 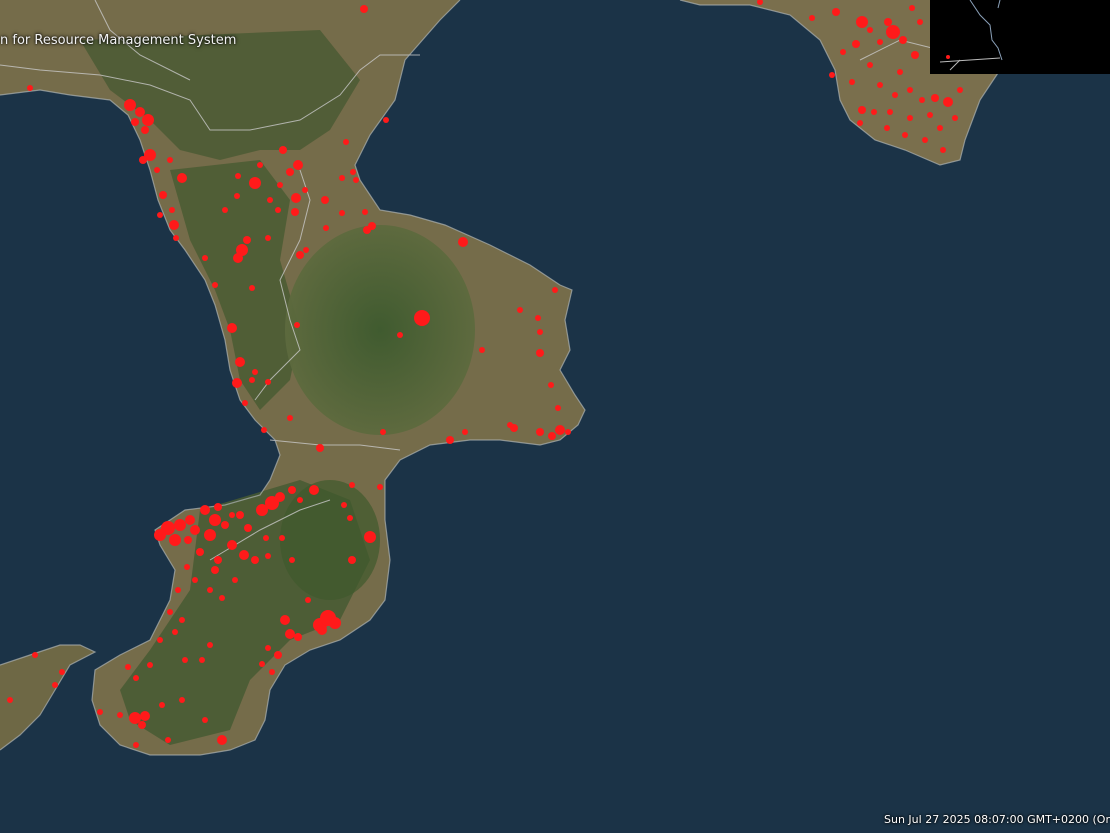 What do you see at coordinates (997, 819) in the screenshot?
I see `map-timestamp: Sun Jul 27 2025 08:07:00 GMT+0200 (Or` at bounding box center [997, 819].